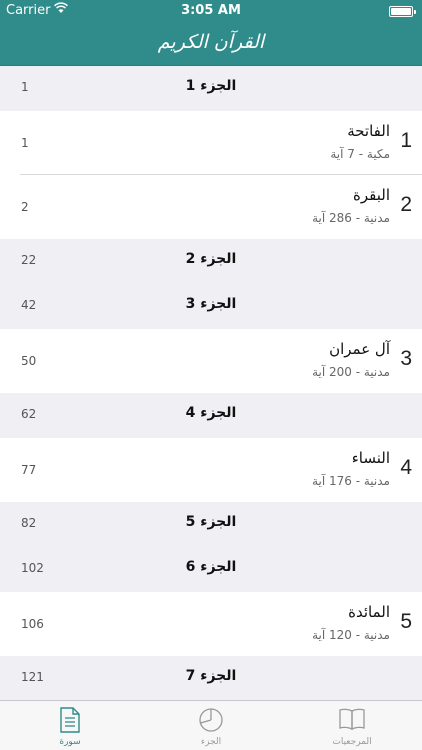 The height and width of the screenshot is (750, 422). Describe the element at coordinates (211, 567) in the screenshot. I see `juz-label: الجزء 6` at that location.